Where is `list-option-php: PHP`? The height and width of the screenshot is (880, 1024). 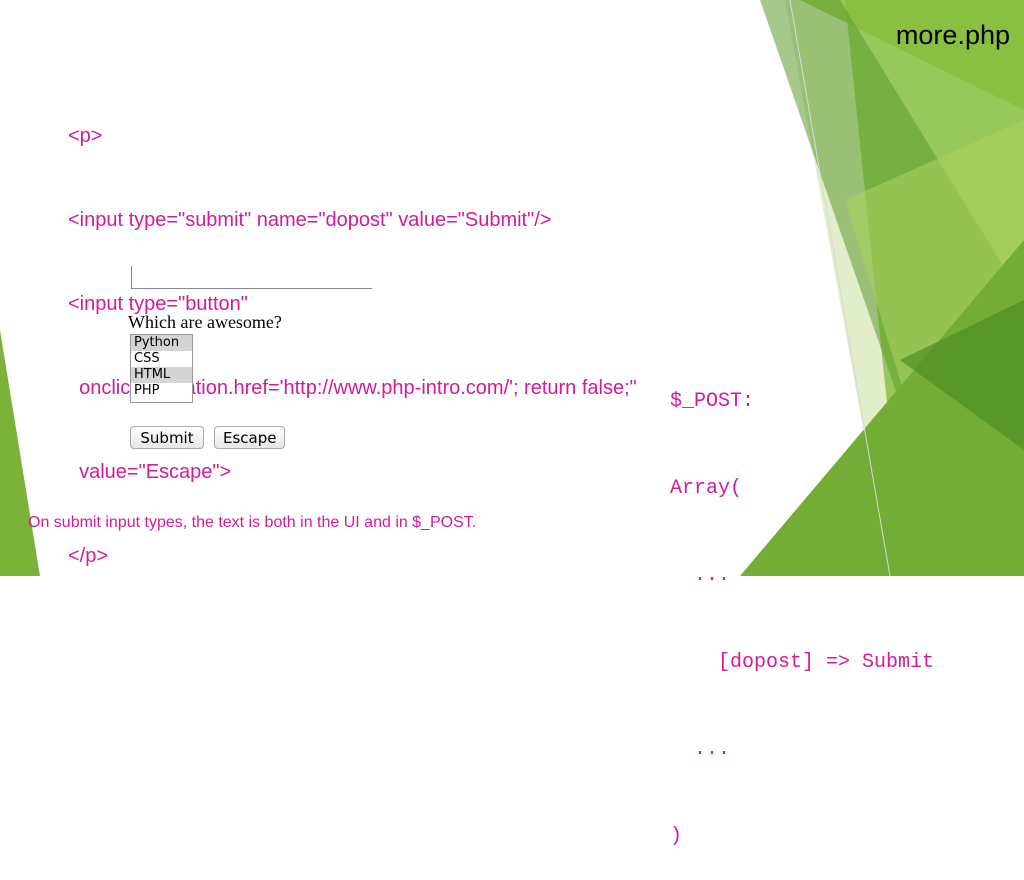
list-option-php: PHP is located at coordinates (161, 391).